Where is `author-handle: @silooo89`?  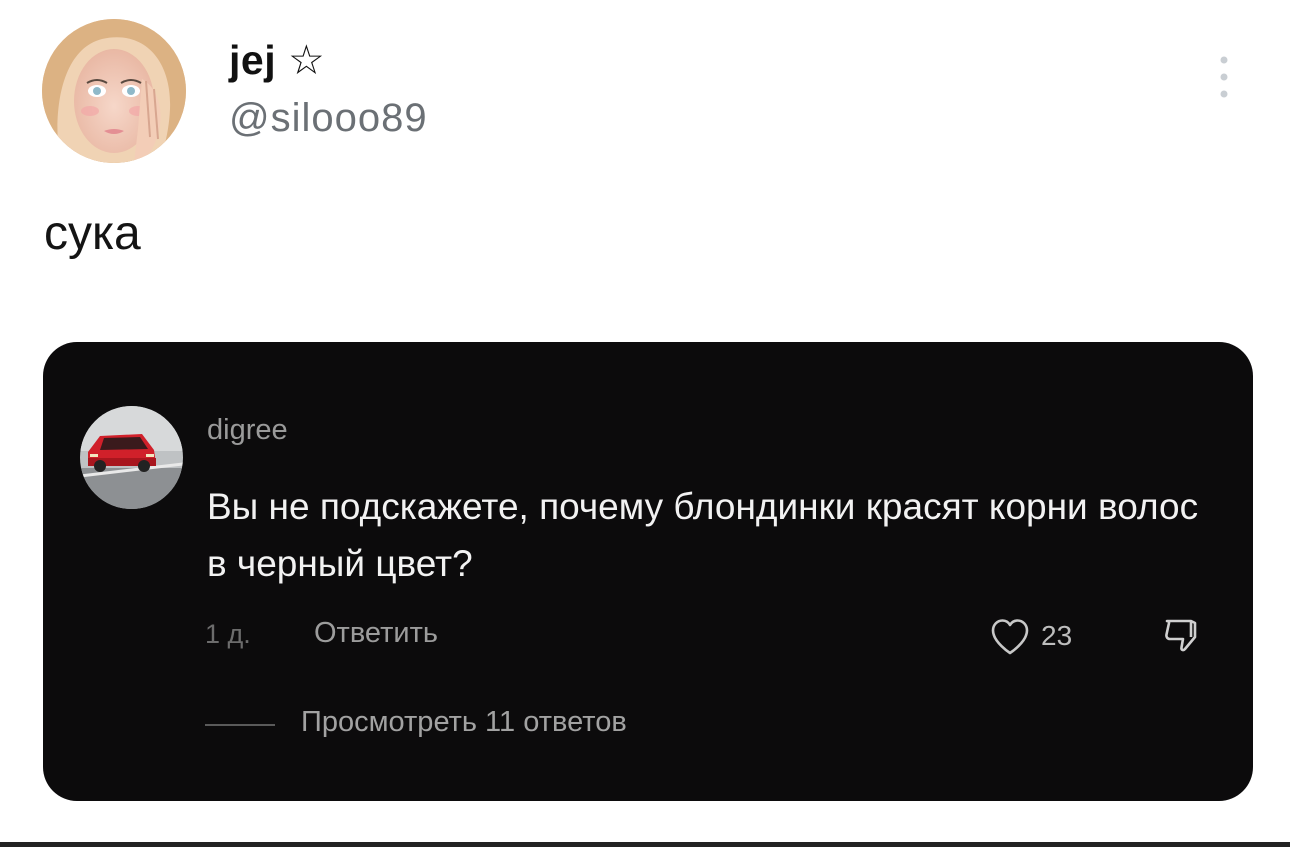 author-handle: @silooo89 is located at coordinates (328, 118).